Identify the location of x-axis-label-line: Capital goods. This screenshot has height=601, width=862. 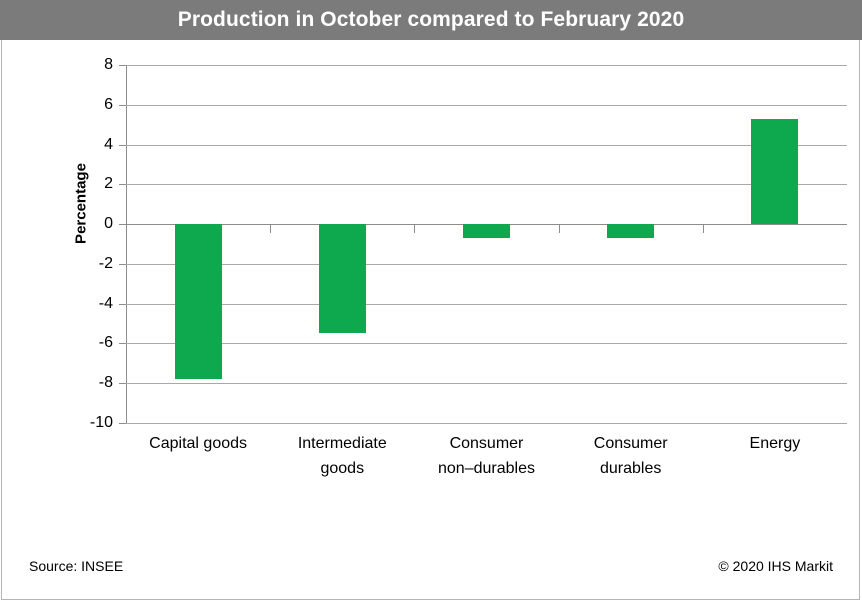
(198, 443).